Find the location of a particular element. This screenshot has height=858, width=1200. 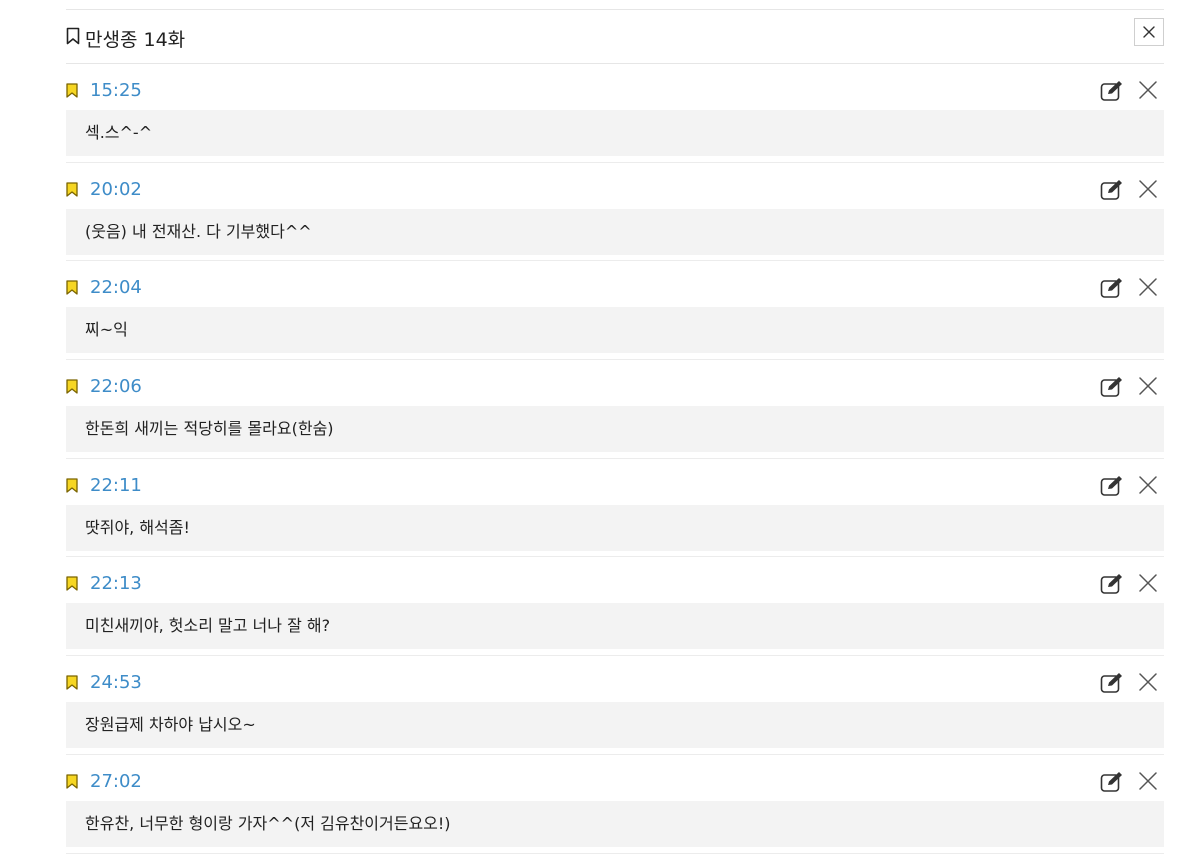

list-item: 24:53 장원급제 차하야 납시오~ is located at coordinates (615, 705).